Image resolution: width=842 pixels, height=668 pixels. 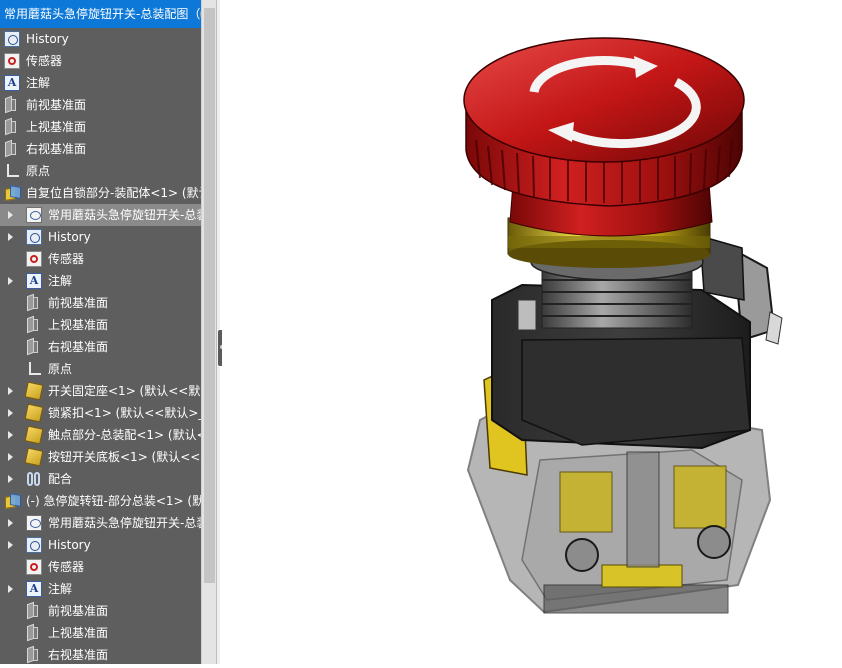 What do you see at coordinates (124, 457) in the screenshot?
I see `tree-item-label: 按钮开关底板<1> (默认<<默` at bounding box center [124, 457].